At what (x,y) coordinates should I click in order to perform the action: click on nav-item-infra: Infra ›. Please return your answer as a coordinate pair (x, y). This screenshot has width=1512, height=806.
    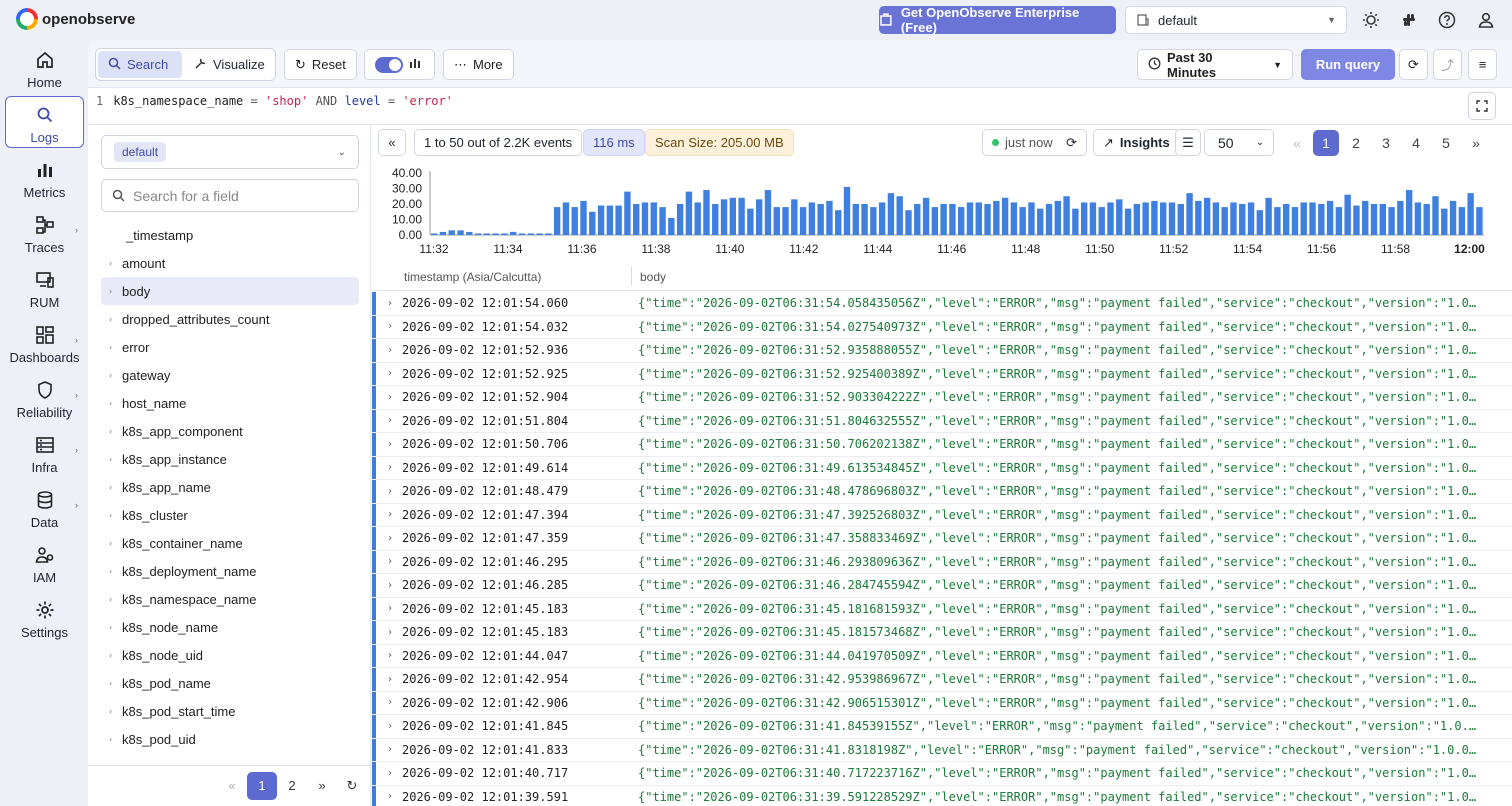
    Looking at the image, I should click on (44, 452).